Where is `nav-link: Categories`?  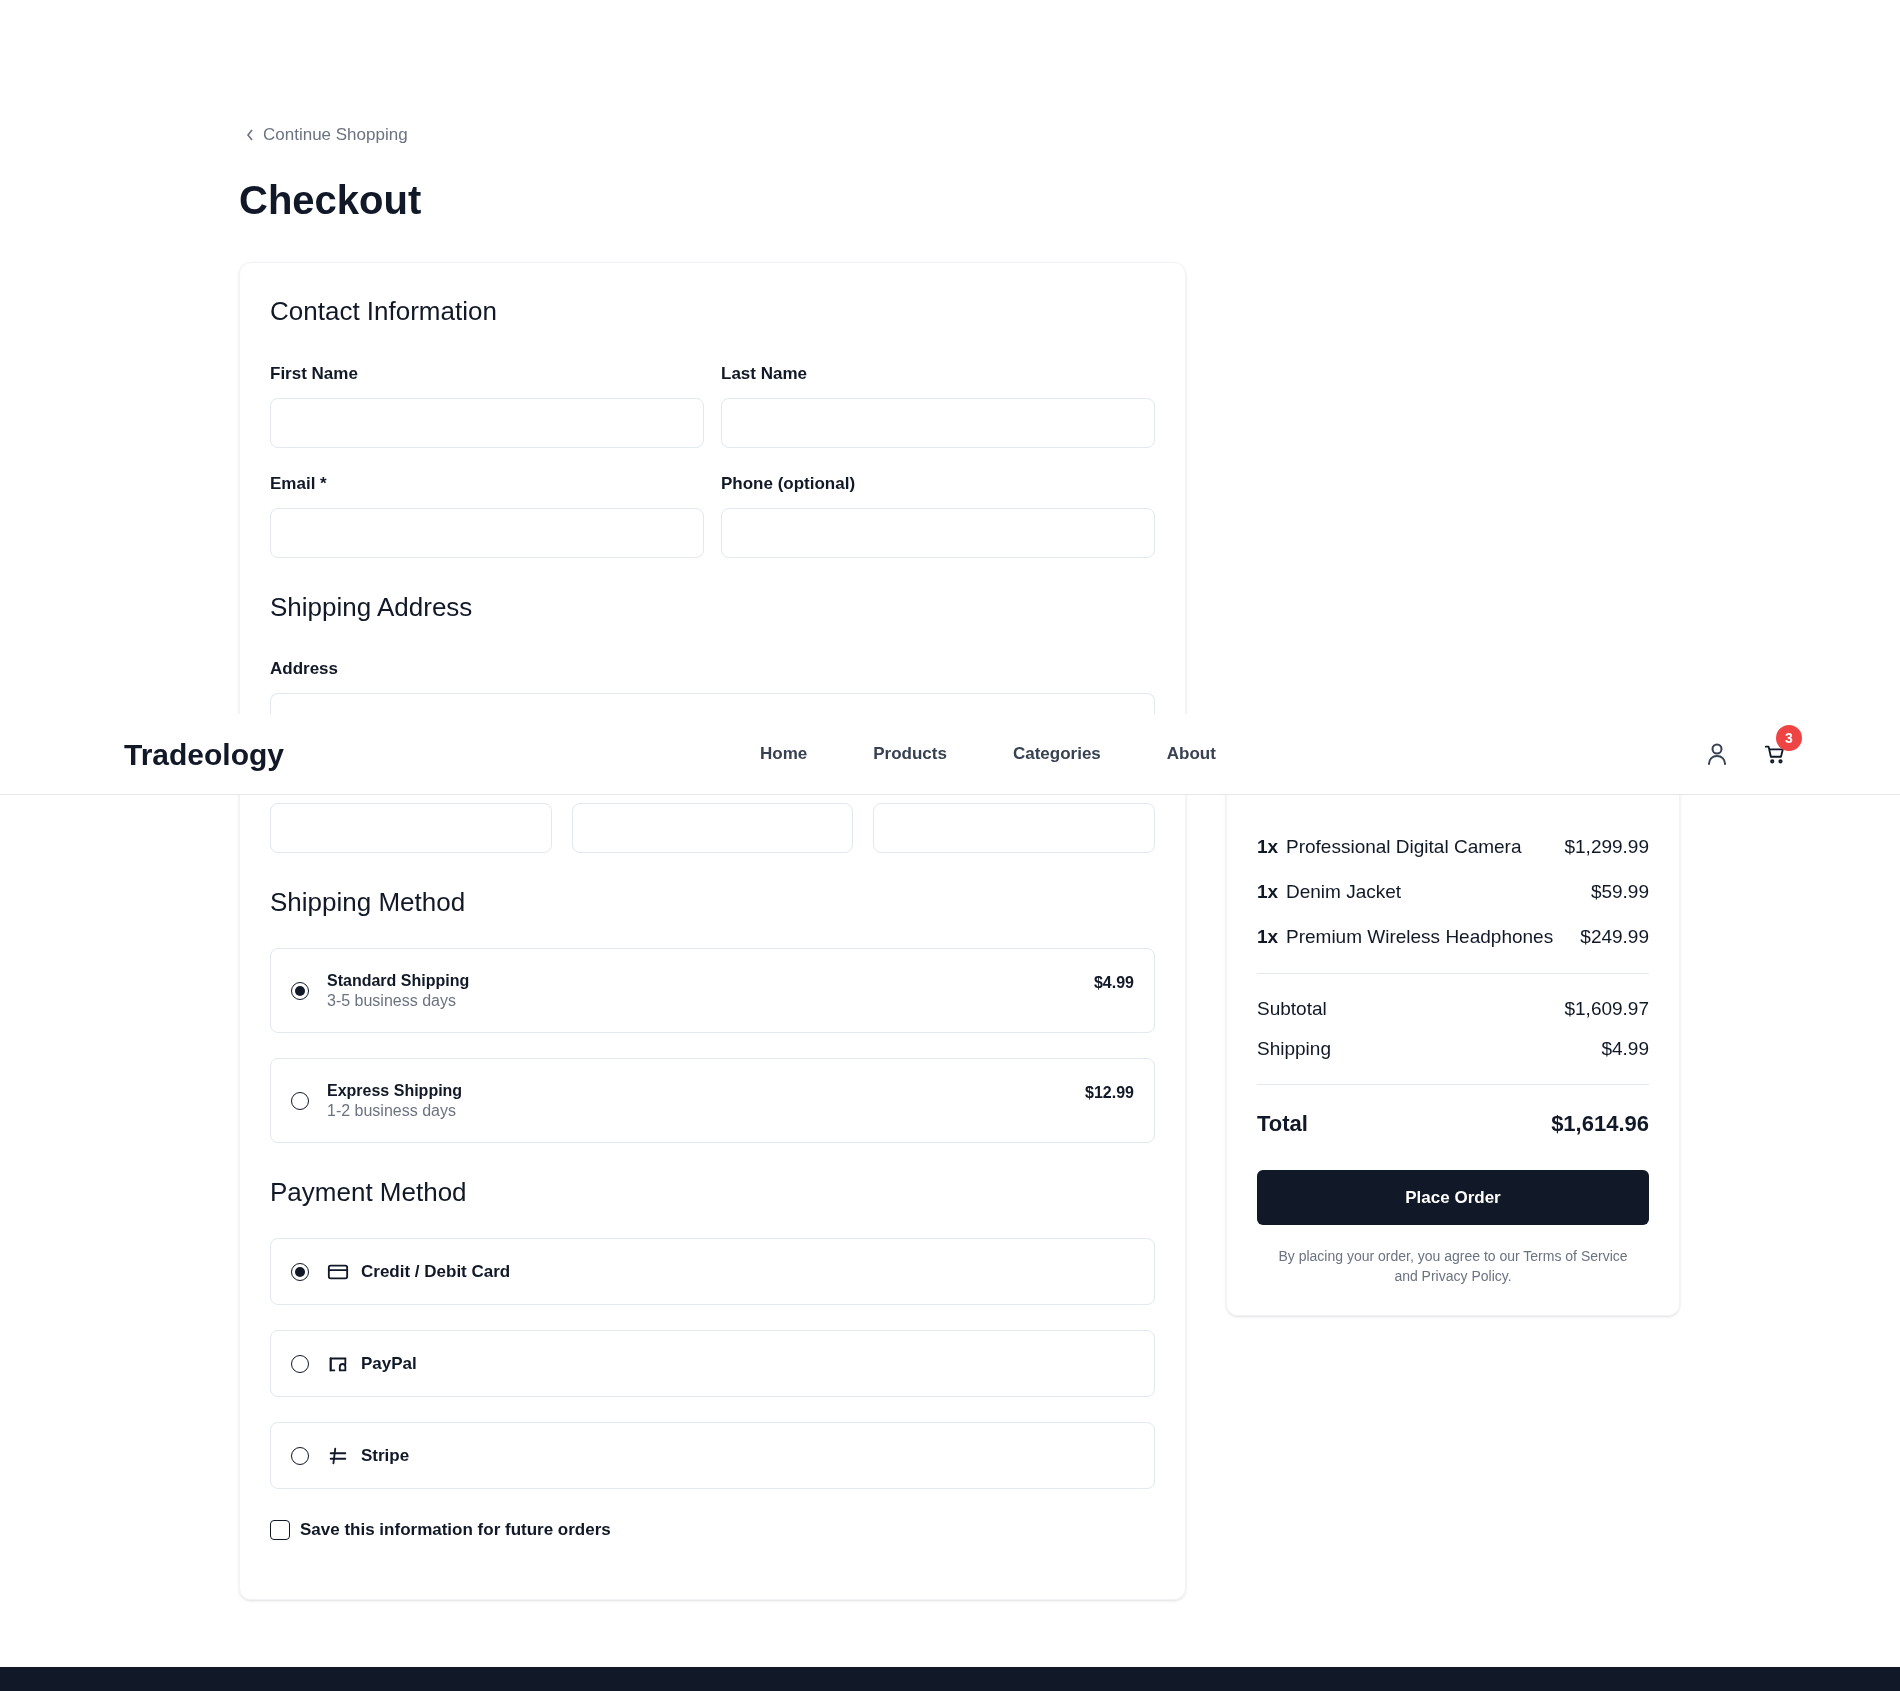
nav-link: Categories is located at coordinates (1056, 754).